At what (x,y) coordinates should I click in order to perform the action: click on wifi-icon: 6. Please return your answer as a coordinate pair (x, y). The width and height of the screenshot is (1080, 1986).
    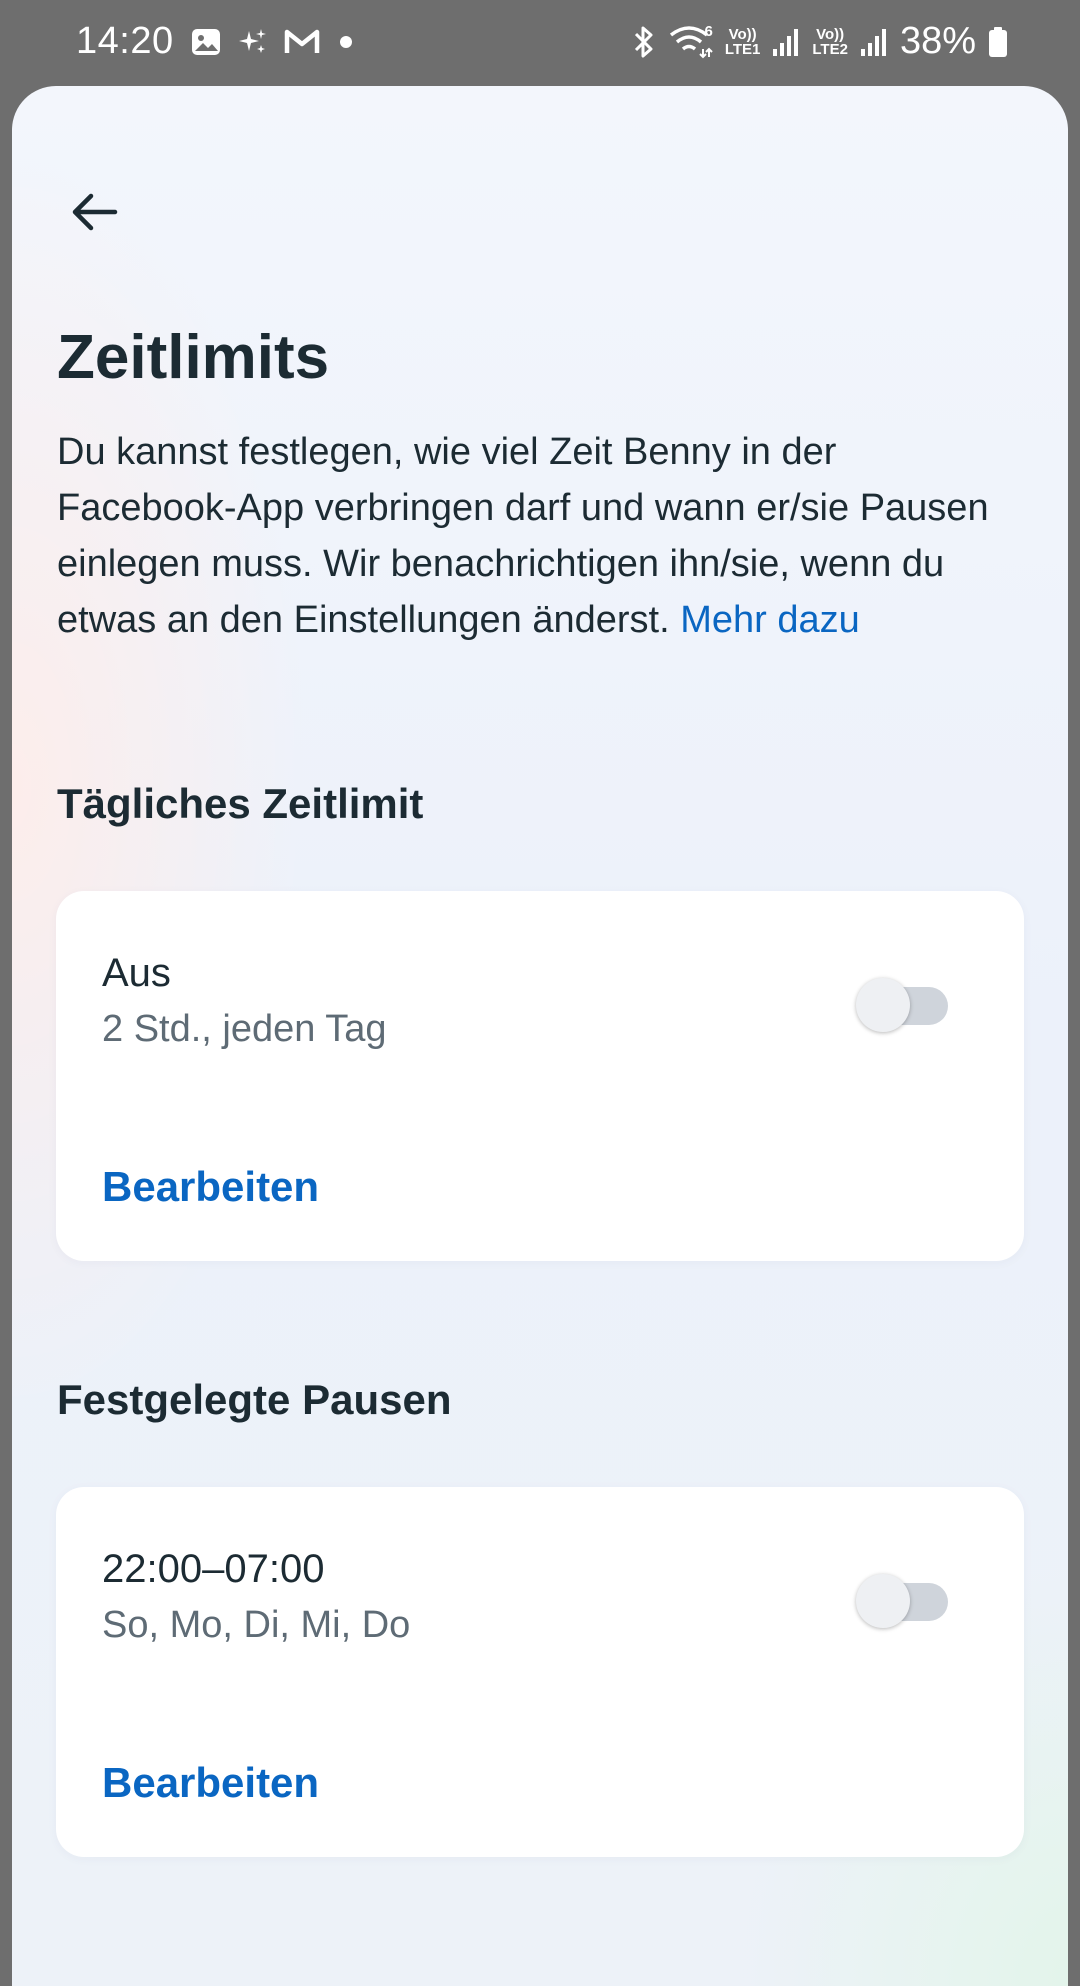
    Looking at the image, I should click on (691, 40).